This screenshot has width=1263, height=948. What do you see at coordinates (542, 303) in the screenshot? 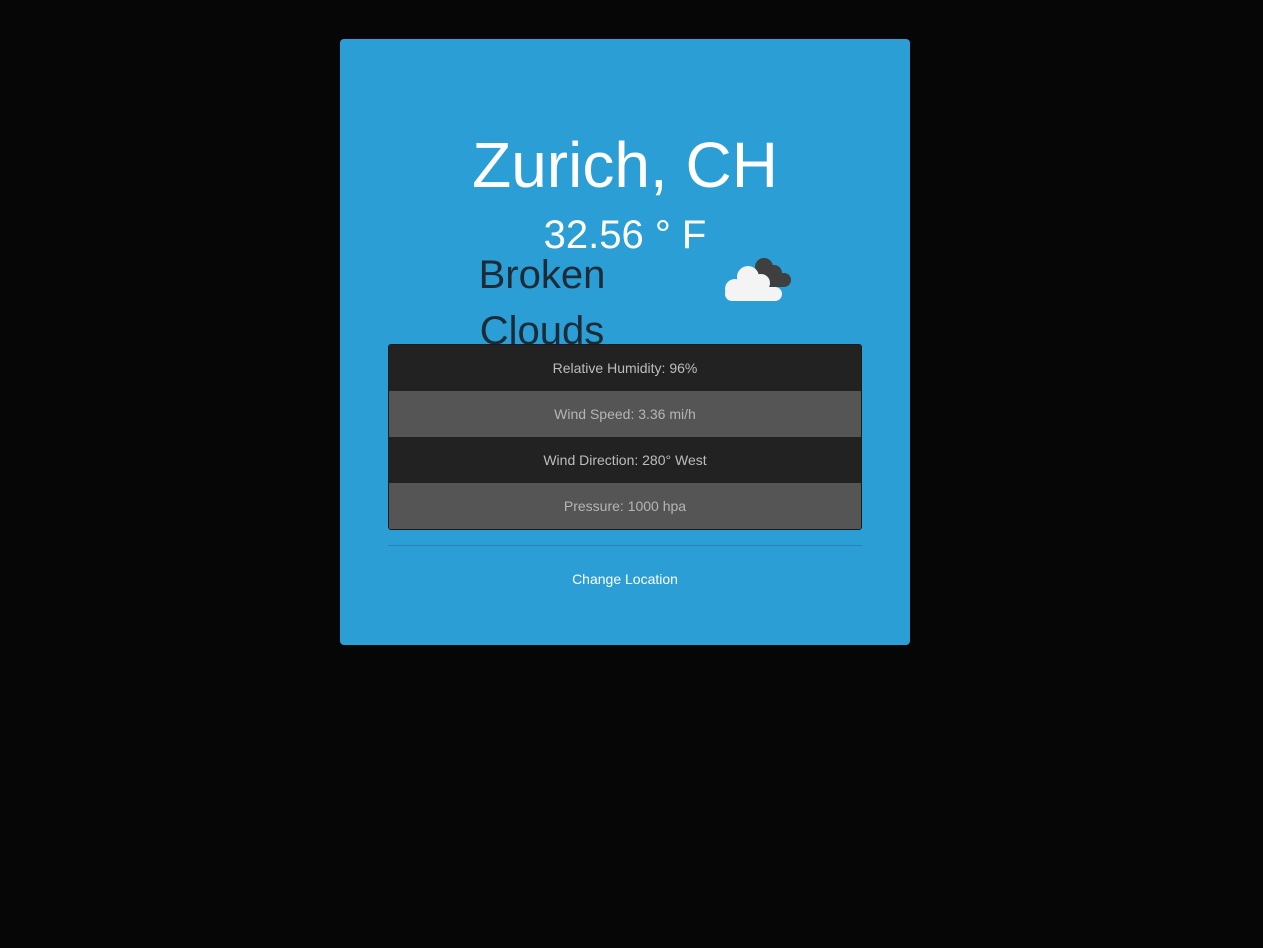
I see `weather-condition: Broken Clouds` at bounding box center [542, 303].